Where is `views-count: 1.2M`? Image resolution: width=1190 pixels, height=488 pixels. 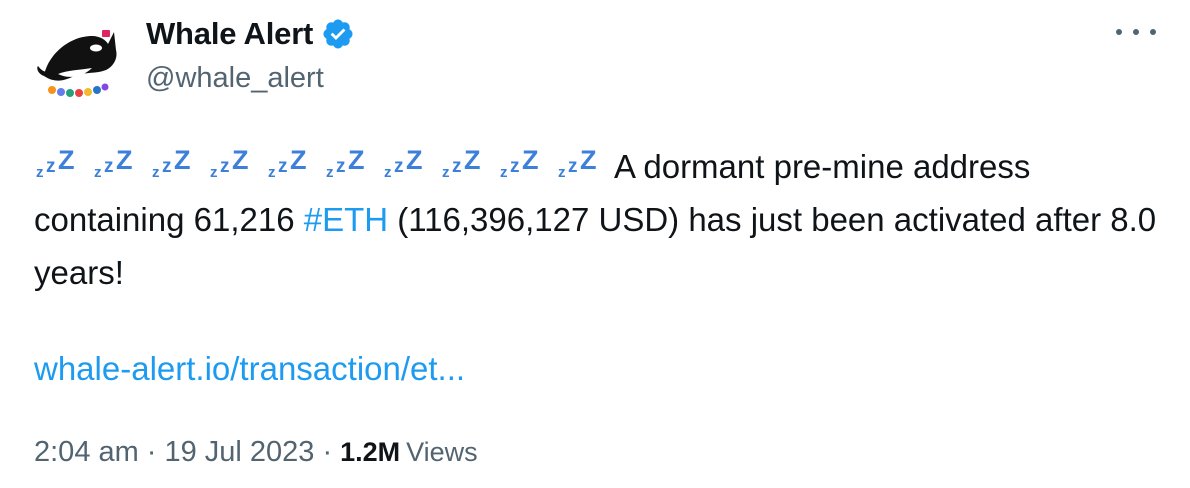 views-count: 1.2M is located at coordinates (370, 452).